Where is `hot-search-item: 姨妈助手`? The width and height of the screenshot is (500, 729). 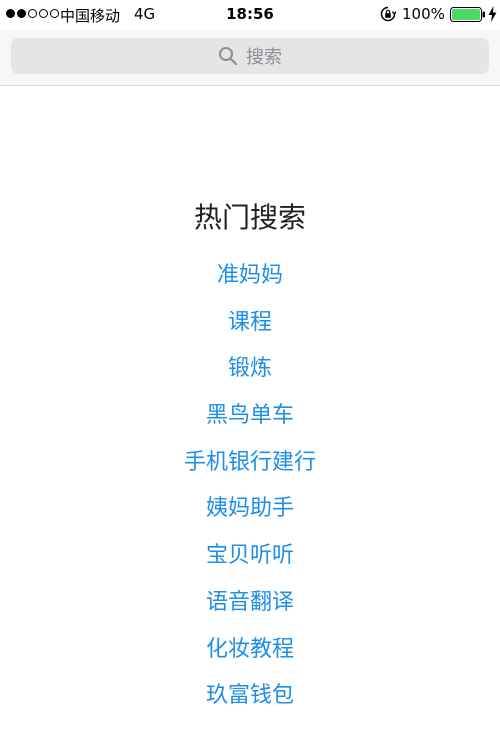
hot-search-item: 姨妈助手 is located at coordinates (250, 518).